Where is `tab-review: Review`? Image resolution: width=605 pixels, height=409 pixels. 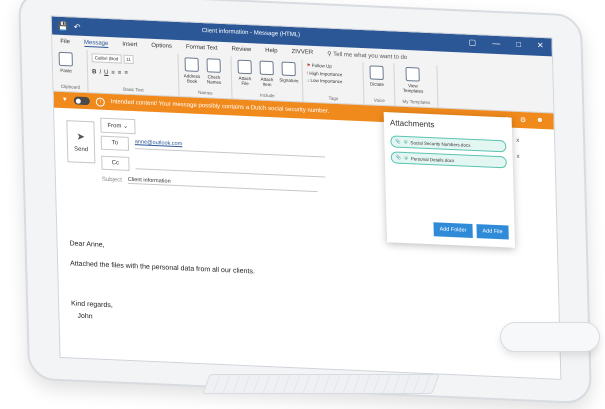
tab-review: Review is located at coordinates (241, 49).